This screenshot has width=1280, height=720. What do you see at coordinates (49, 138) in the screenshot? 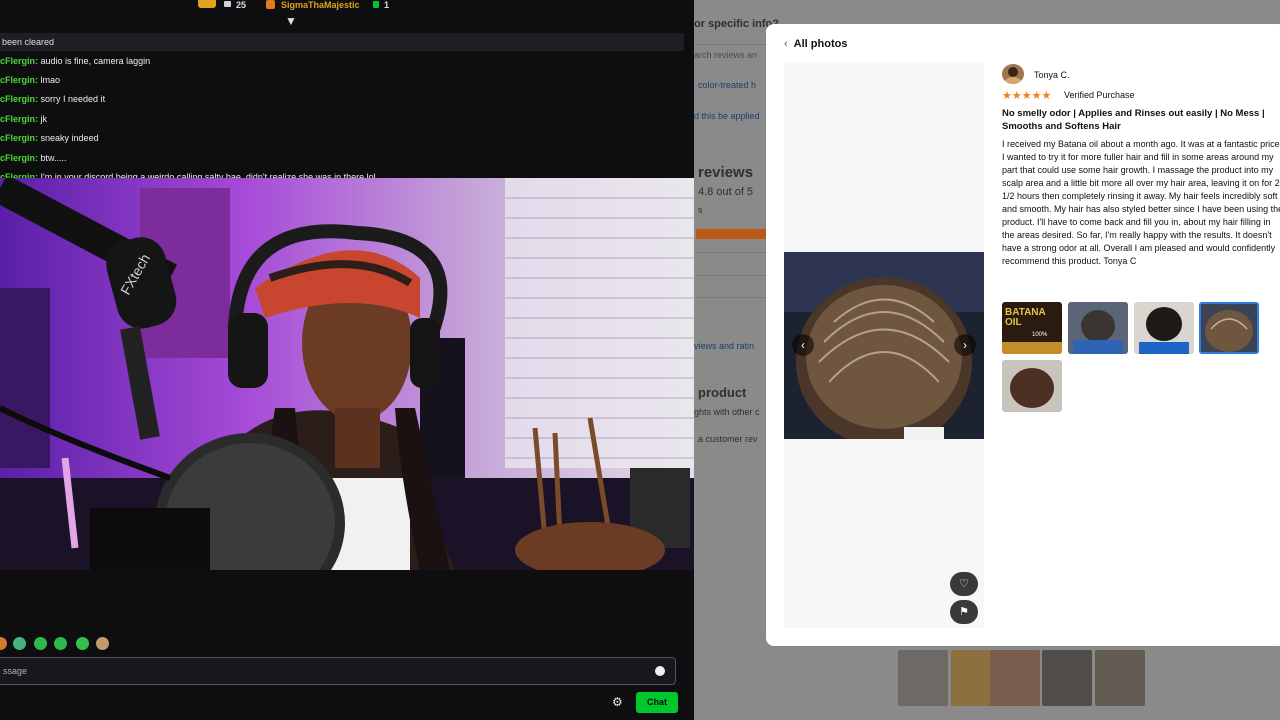
I see `chat-message: cFlergin: sneaky indeed` at bounding box center [49, 138].